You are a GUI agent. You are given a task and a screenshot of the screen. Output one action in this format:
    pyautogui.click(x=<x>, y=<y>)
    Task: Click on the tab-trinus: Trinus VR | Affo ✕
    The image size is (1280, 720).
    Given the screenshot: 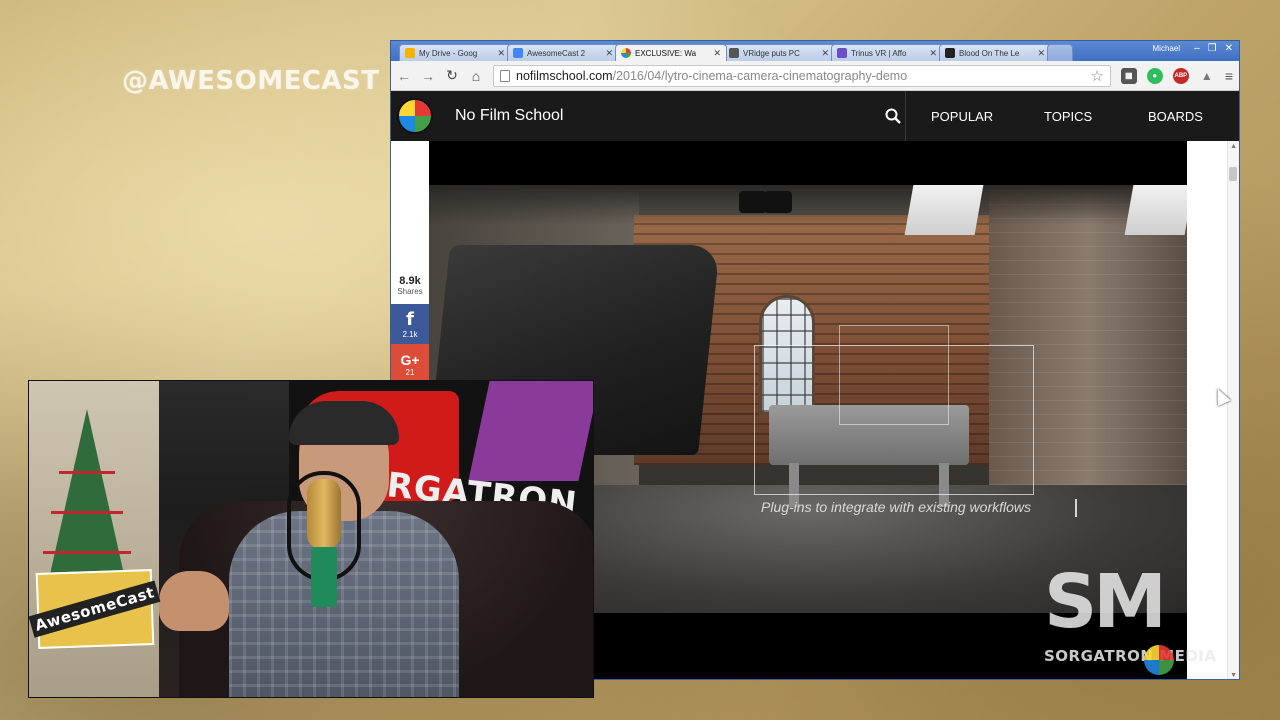 What is the action you would take?
    pyautogui.click(x=887, y=52)
    